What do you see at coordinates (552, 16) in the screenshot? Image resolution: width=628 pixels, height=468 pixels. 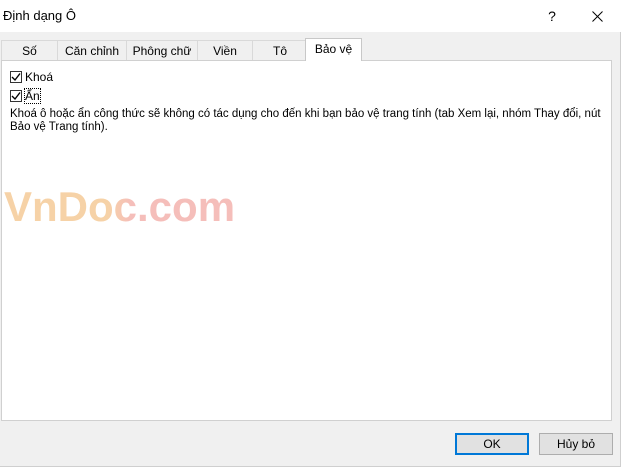 I see `help-button: ?` at bounding box center [552, 16].